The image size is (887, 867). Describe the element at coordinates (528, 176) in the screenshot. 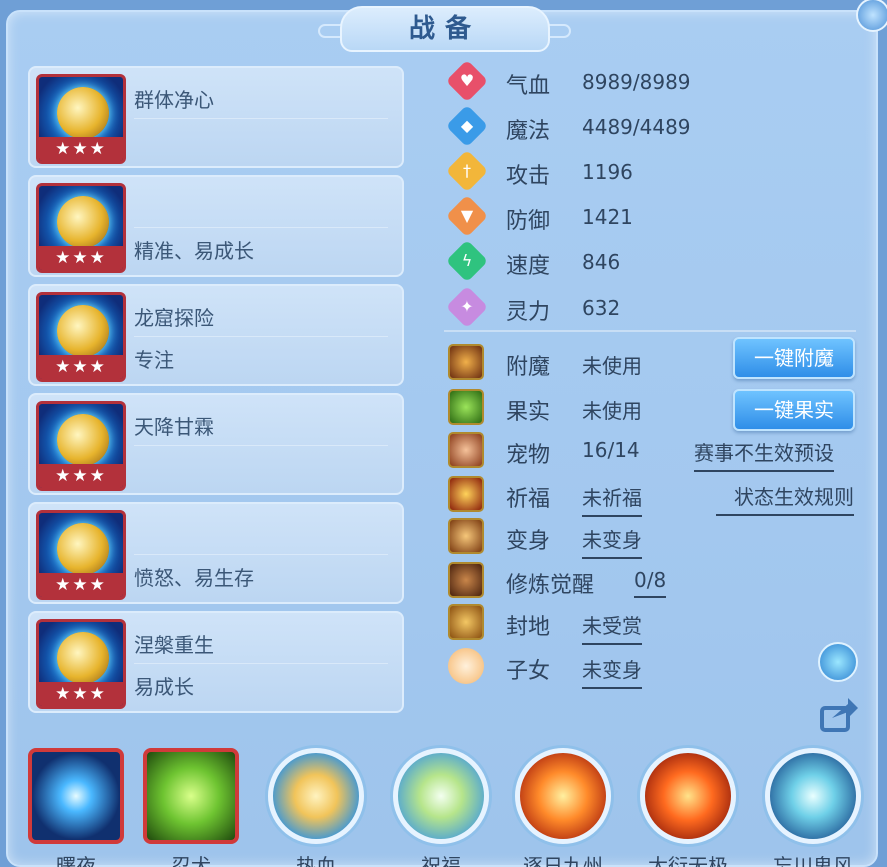

I see `stat-label: 攻击` at that location.